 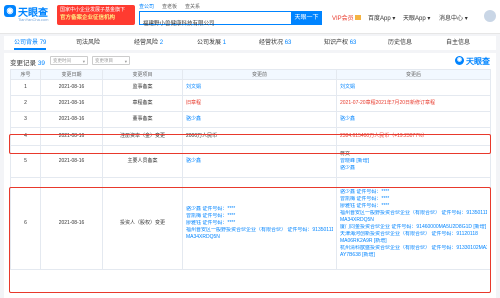 I want to click on search-button: 天眼一下, so click(x=306, y=18).